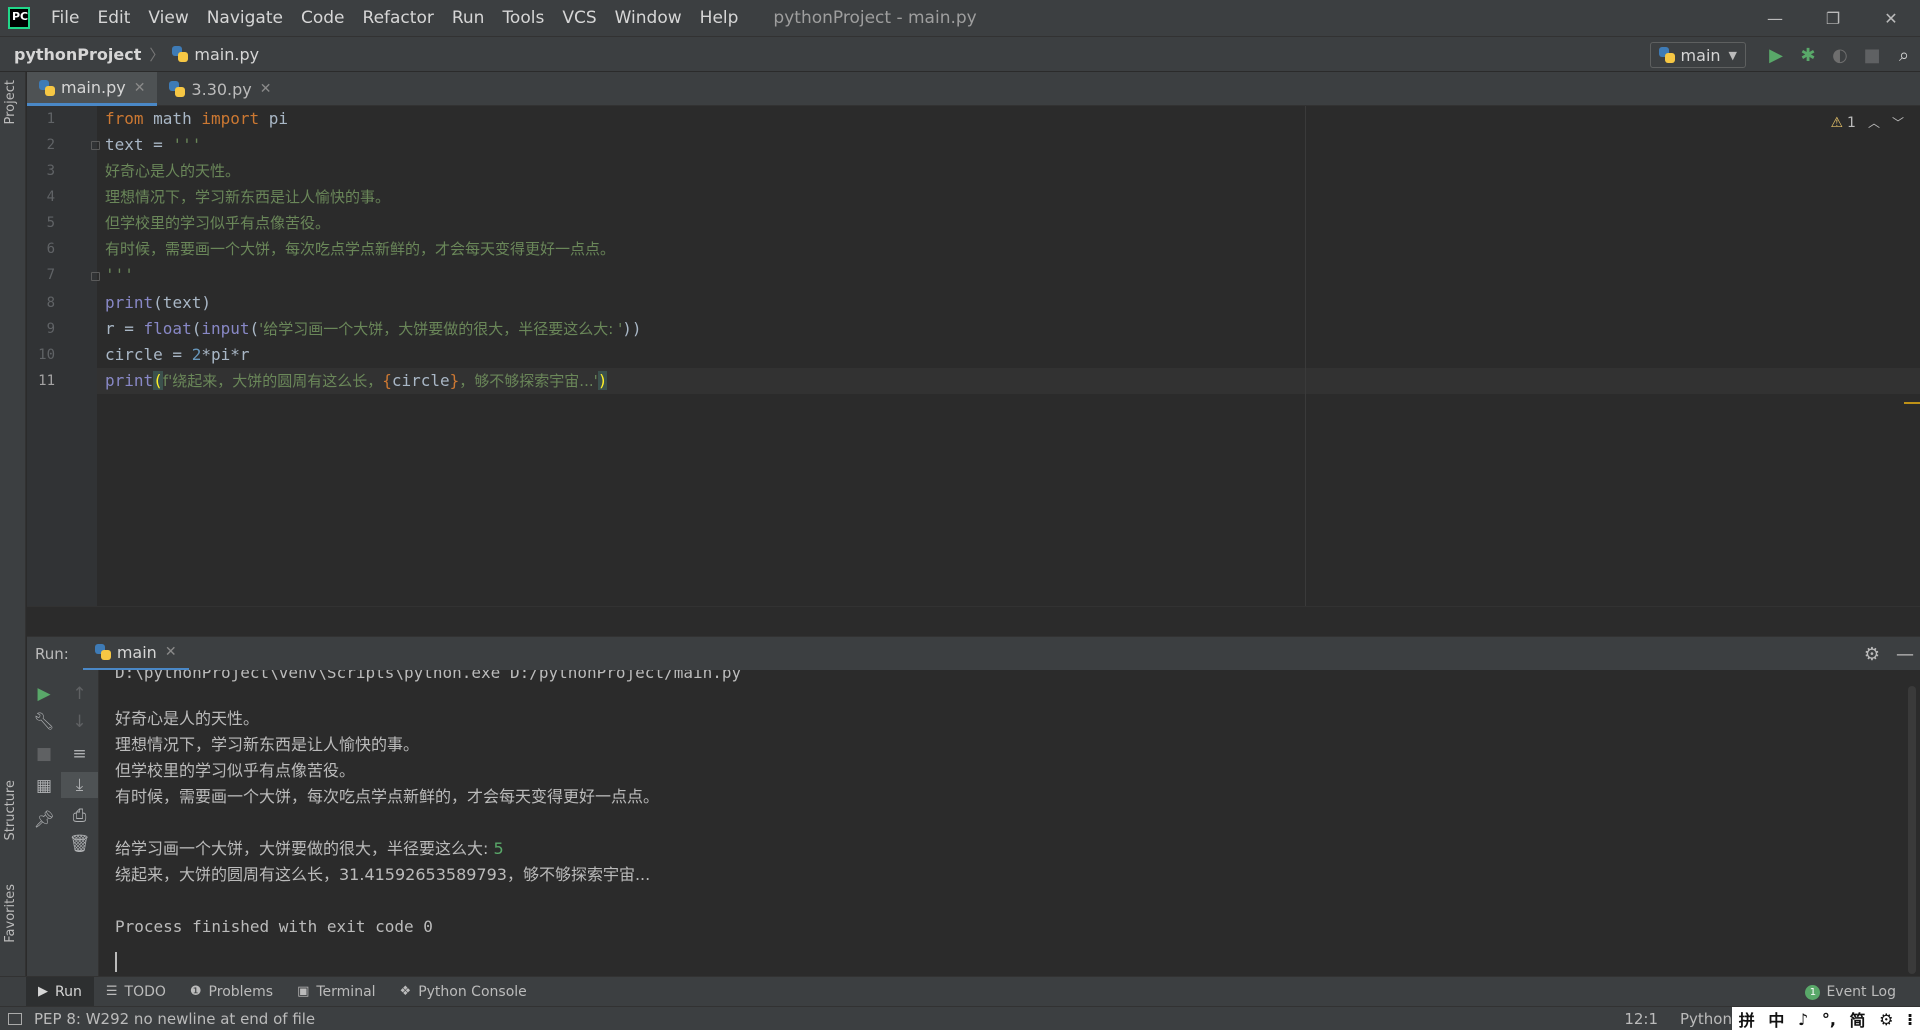  What do you see at coordinates (10, 913) in the screenshot?
I see `favorites-tool-button: Favorites` at bounding box center [10, 913].